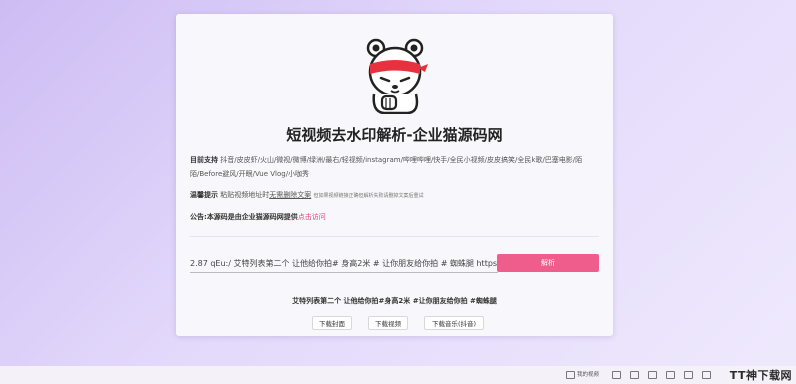 The width and height of the screenshot is (796, 384). What do you see at coordinates (312, 217) in the screenshot?
I see `notice-visit-link: 点击访问` at bounding box center [312, 217].